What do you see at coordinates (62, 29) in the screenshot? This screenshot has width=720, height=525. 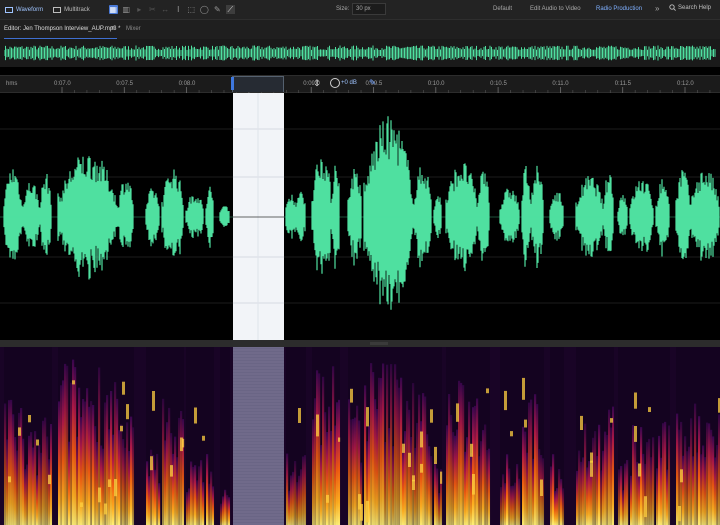 I see `editor-tab: Editor: Jen Thompson Interview_AUP.mp3 *` at bounding box center [62, 29].